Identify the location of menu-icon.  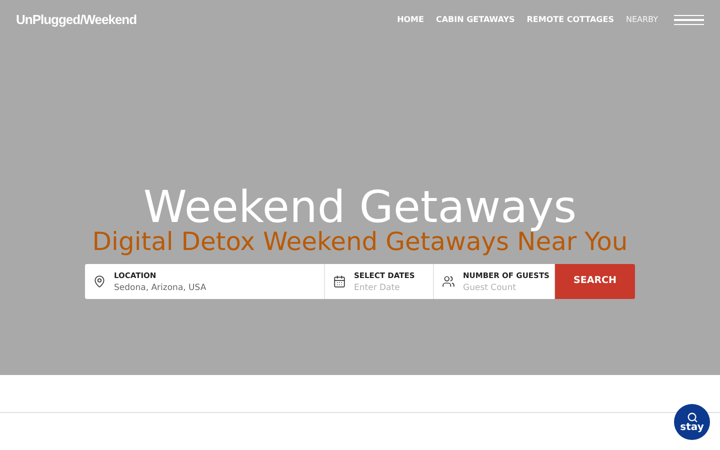
(689, 20).